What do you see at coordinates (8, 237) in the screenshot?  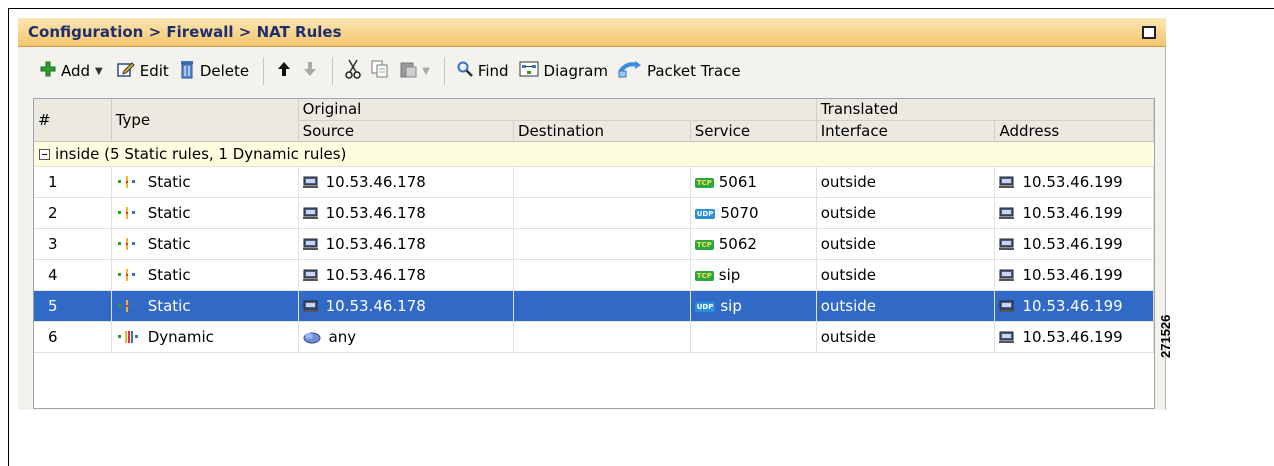 I see `figure-border-left` at bounding box center [8, 237].